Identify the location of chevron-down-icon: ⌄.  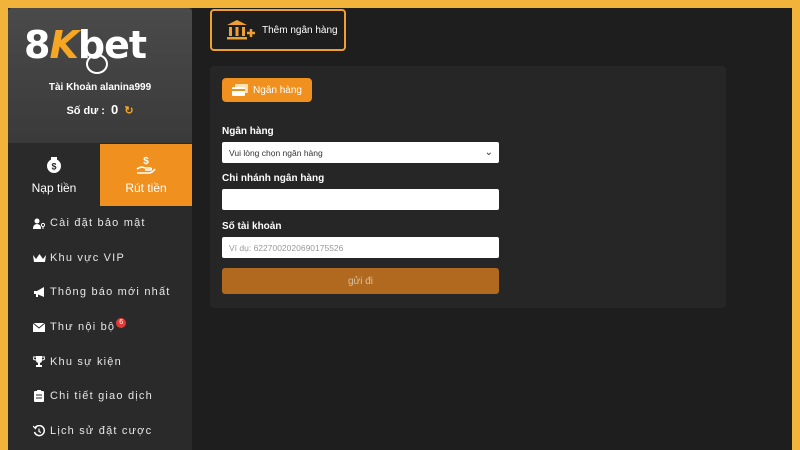
(488, 152).